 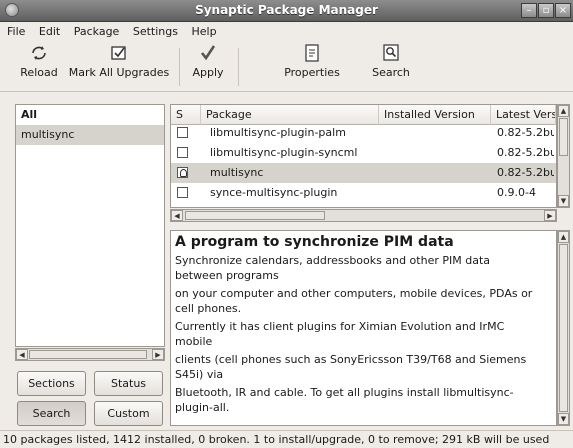 What do you see at coordinates (208, 72) in the screenshot?
I see `apply-label: Apply` at bounding box center [208, 72].